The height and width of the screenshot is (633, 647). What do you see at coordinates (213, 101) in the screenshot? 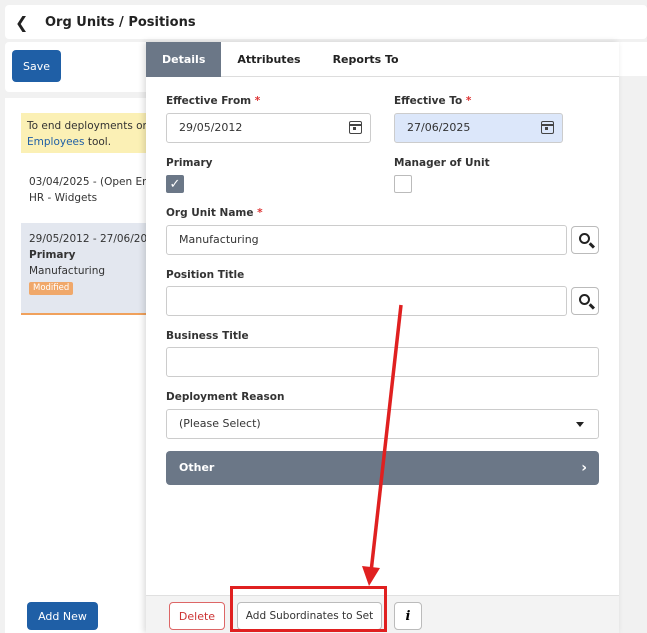
I see `effective-from-label: Effective From *` at bounding box center [213, 101].